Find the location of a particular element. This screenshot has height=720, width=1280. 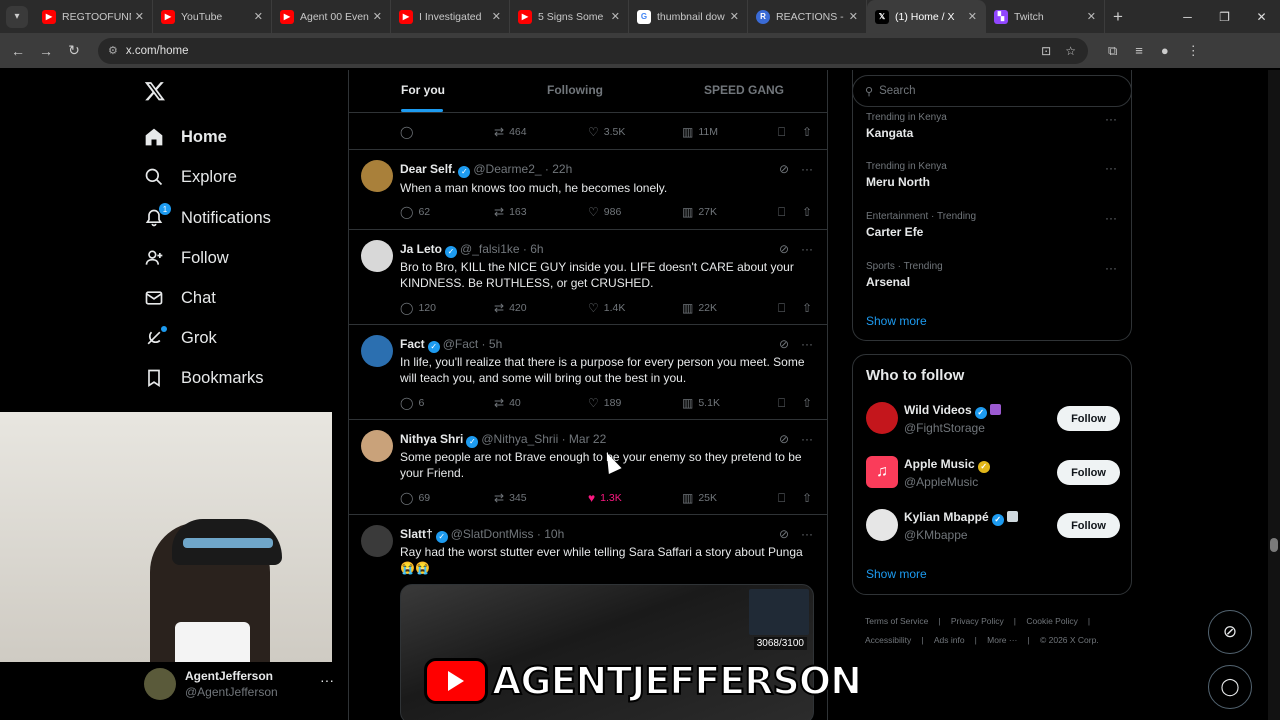

footer-link: Ads info is located at coordinates (949, 640).